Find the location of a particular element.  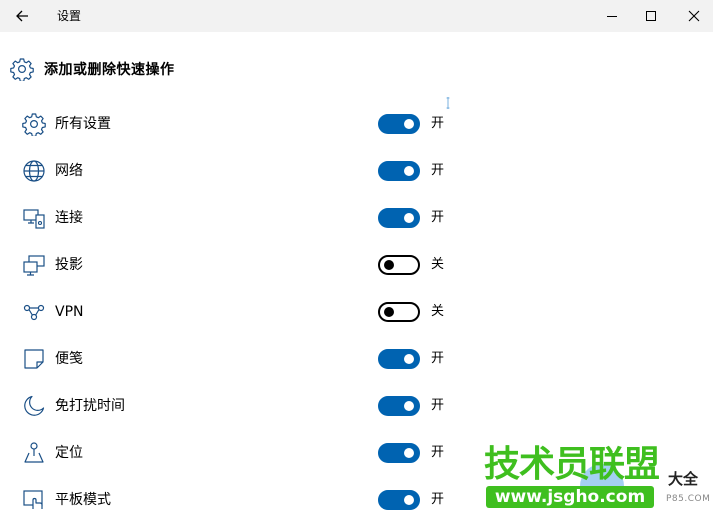

cursor-icon is located at coordinates (448, 103).